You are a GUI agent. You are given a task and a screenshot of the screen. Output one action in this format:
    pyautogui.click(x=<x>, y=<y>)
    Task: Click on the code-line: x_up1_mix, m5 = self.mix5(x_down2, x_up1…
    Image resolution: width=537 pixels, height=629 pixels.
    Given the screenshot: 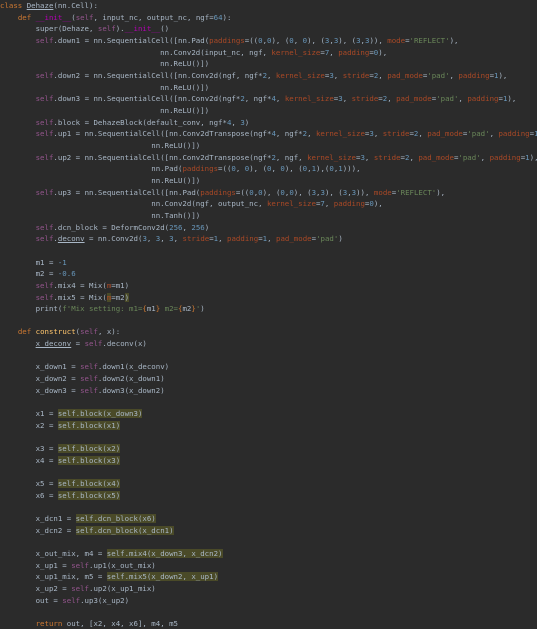 What is the action you would take?
    pyautogui.click(x=109, y=576)
    